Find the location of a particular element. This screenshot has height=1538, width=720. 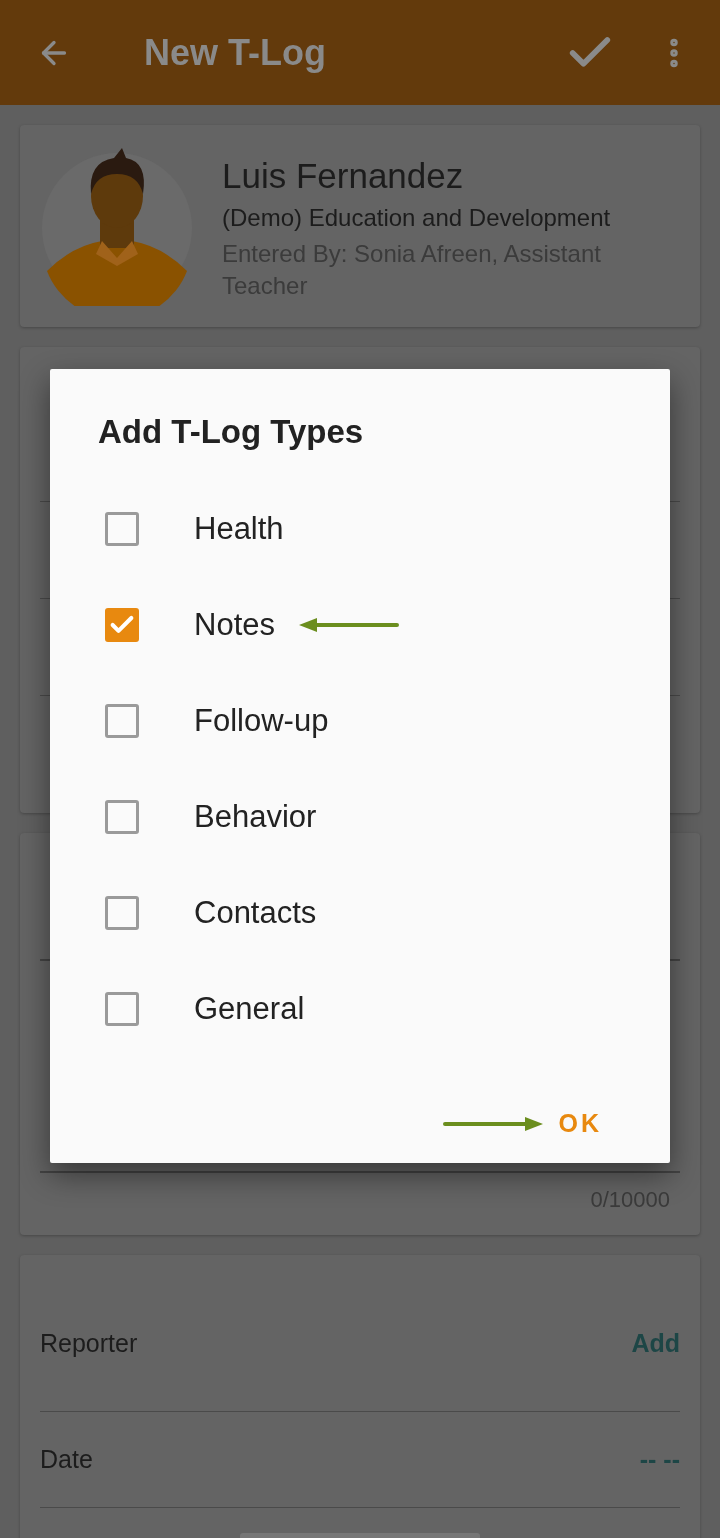

option-label: Health is located at coordinates (239, 529).